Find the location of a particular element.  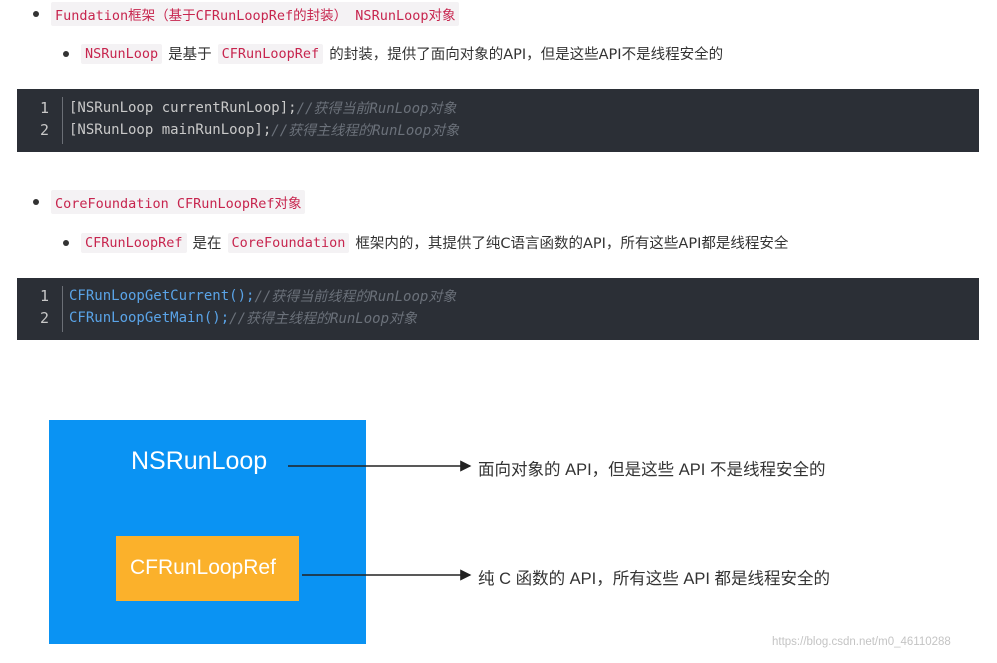

code-text: CFRunLoopGetCurrent(); is located at coordinates (162, 296).